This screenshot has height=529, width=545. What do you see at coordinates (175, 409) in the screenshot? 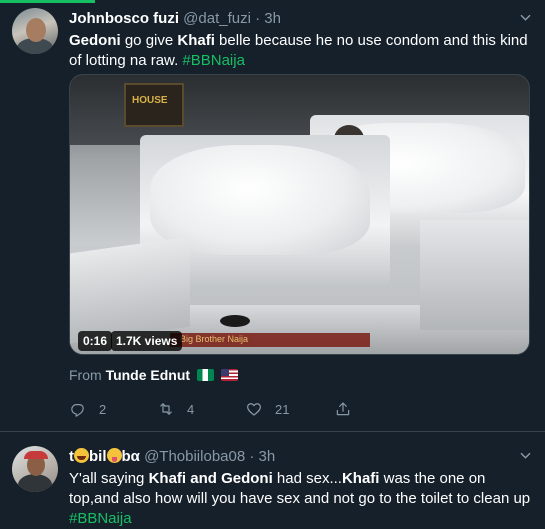
I see `retweet-button: 4` at bounding box center [175, 409].